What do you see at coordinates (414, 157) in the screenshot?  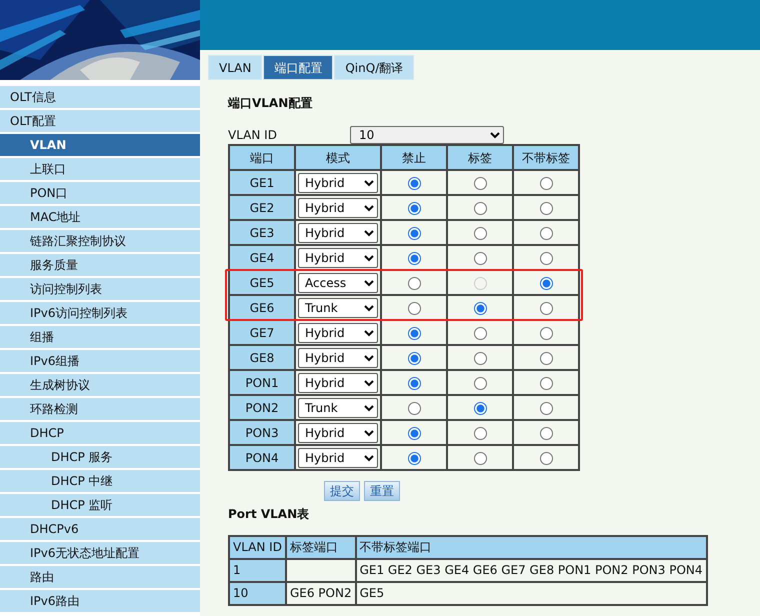 I see `column-header: 禁止` at bounding box center [414, 157].